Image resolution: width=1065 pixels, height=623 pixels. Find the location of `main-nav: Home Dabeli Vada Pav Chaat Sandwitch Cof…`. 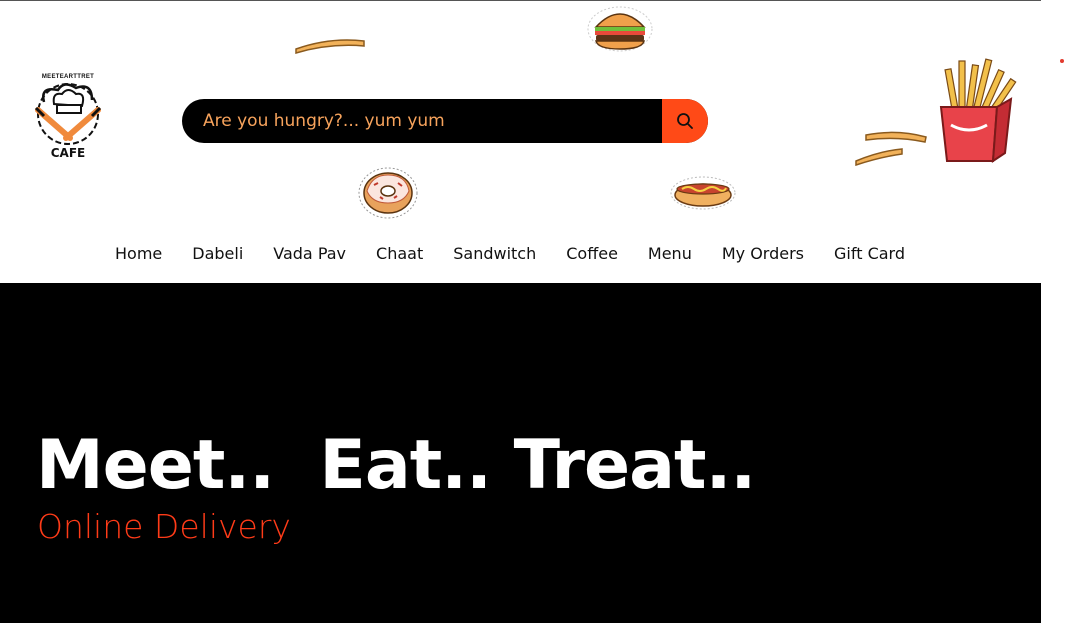

main-nav: Home Dabeli Vada Pav Chaat Sandwitch Cof… is located at coordinates (510, 253).